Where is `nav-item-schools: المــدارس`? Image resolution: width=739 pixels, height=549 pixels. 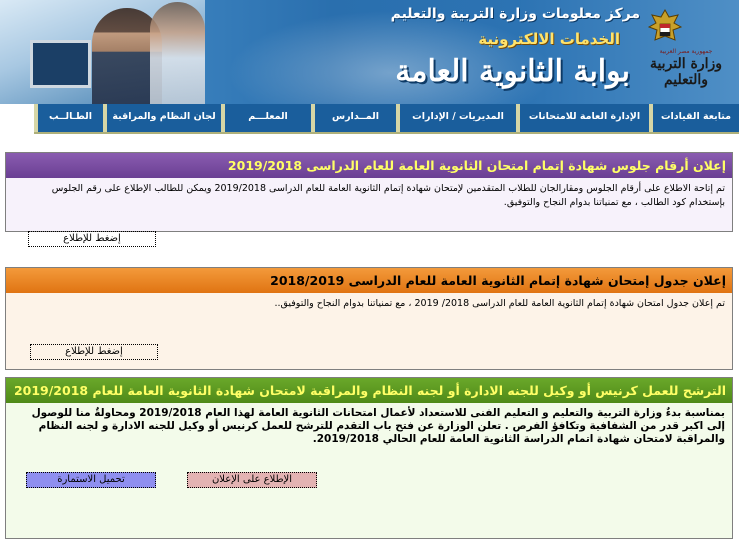 nav-item-schools: المــدارس is located at coordinates (353, 118).